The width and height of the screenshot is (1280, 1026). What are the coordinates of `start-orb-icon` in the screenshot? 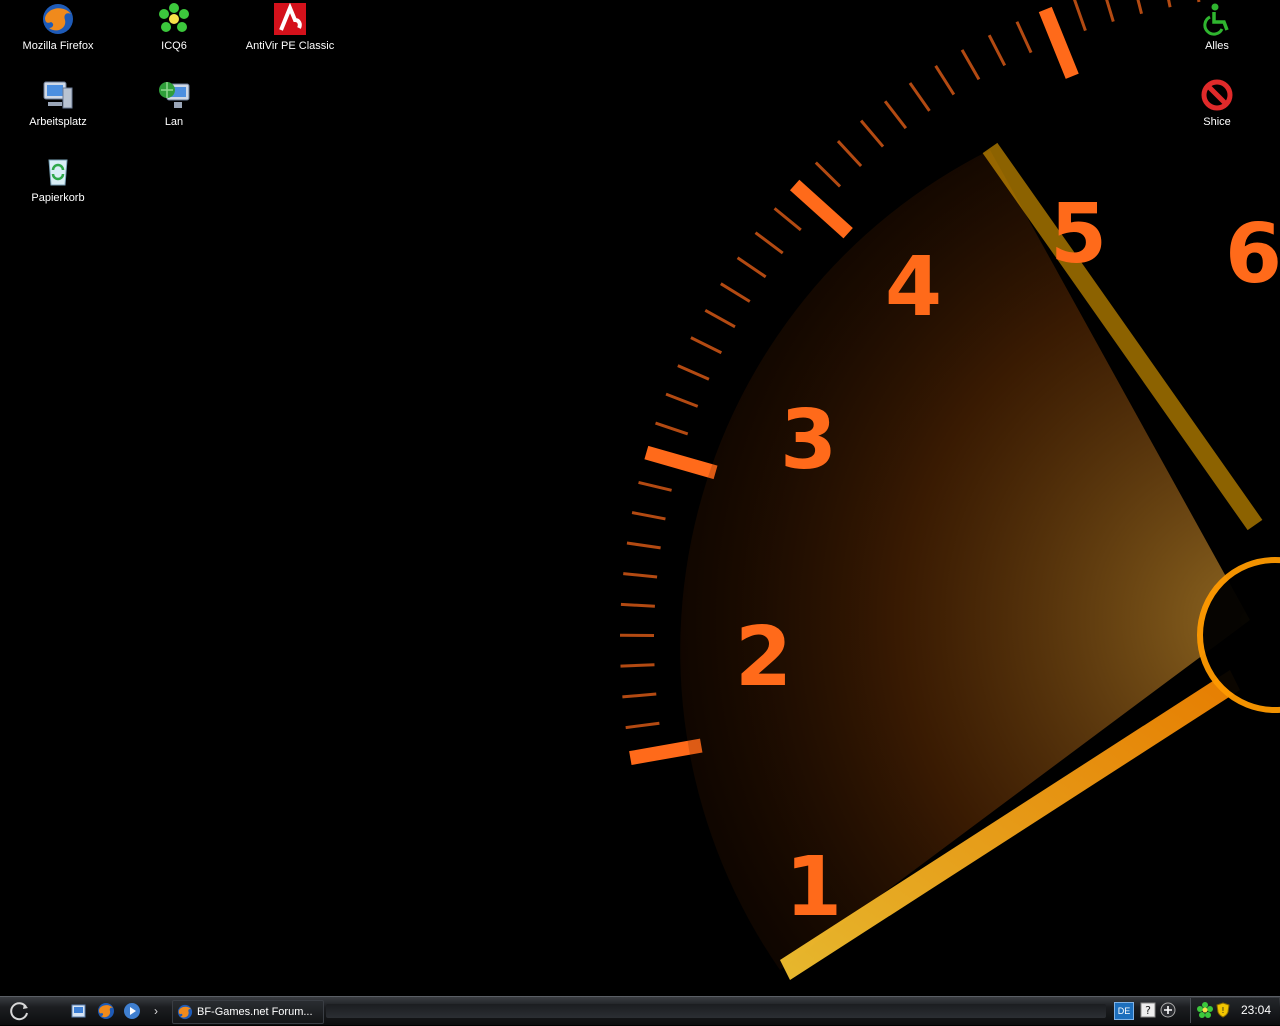 It's located at (19, 1011).